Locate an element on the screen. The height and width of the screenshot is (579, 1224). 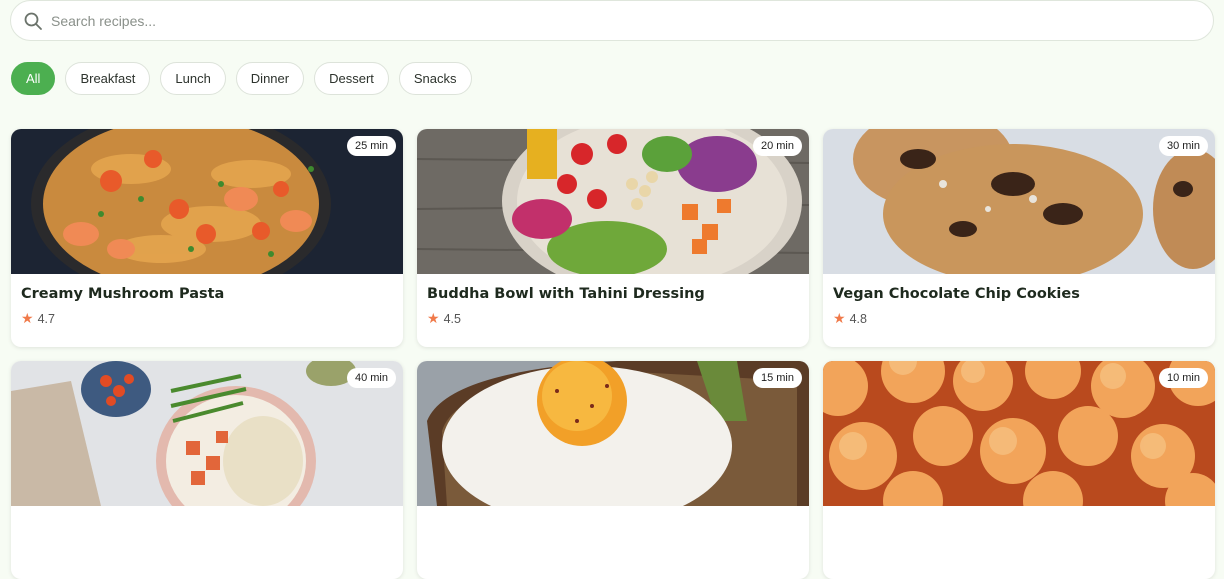
rating-value: 4.5 is located at coordinates (452, 318).